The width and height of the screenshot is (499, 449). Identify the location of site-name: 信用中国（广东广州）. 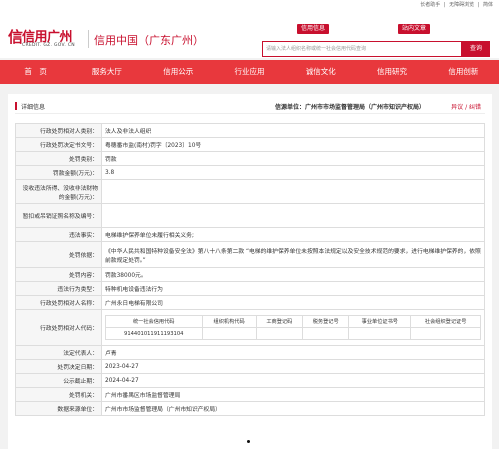
(149, 40).